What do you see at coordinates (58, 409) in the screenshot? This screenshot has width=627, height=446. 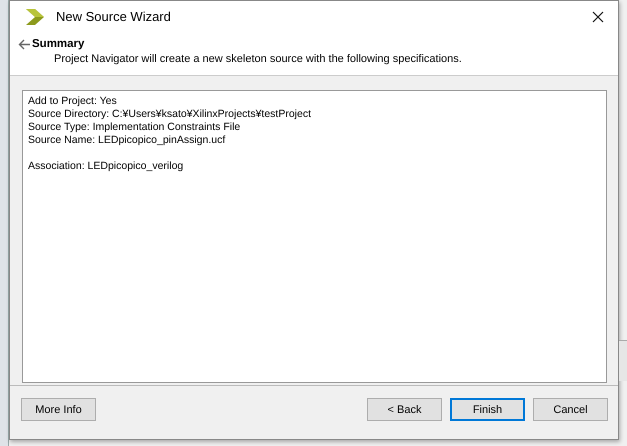 I see `more-info-button: More Info` at bounding box center [58, 409].